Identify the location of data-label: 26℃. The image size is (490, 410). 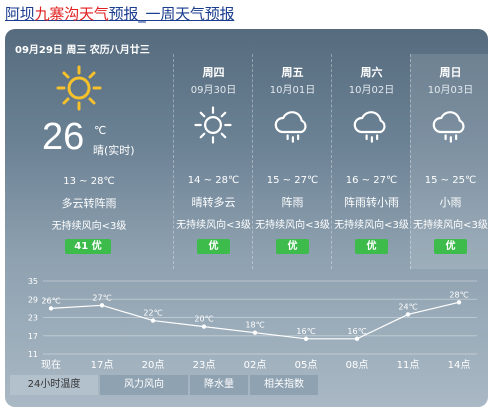
(50, 300).